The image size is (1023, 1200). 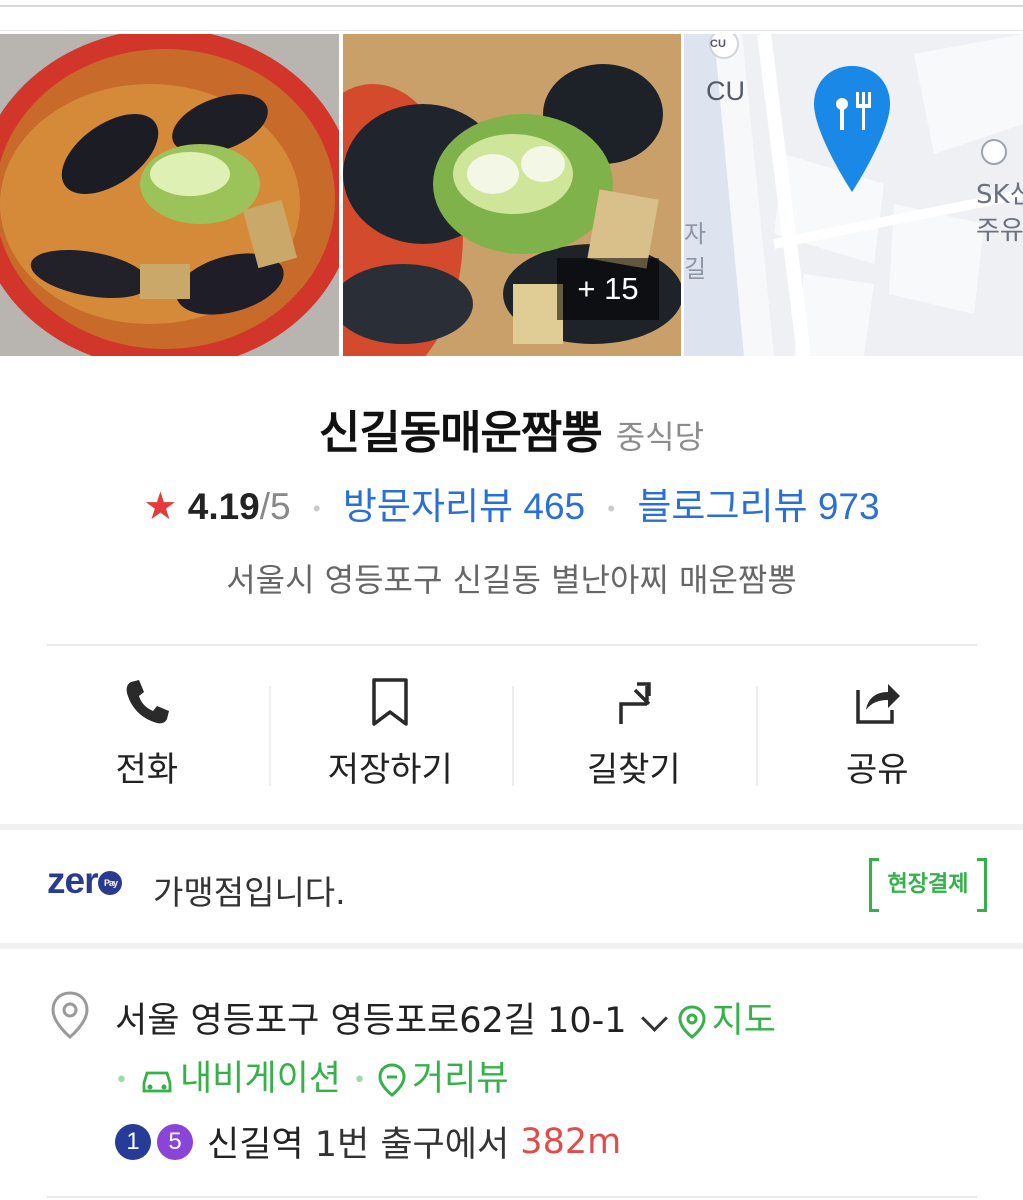 What do you see at coordinates (511, 17) in the screenshot?
I see `top-bar` at bounding box center [511, 17].